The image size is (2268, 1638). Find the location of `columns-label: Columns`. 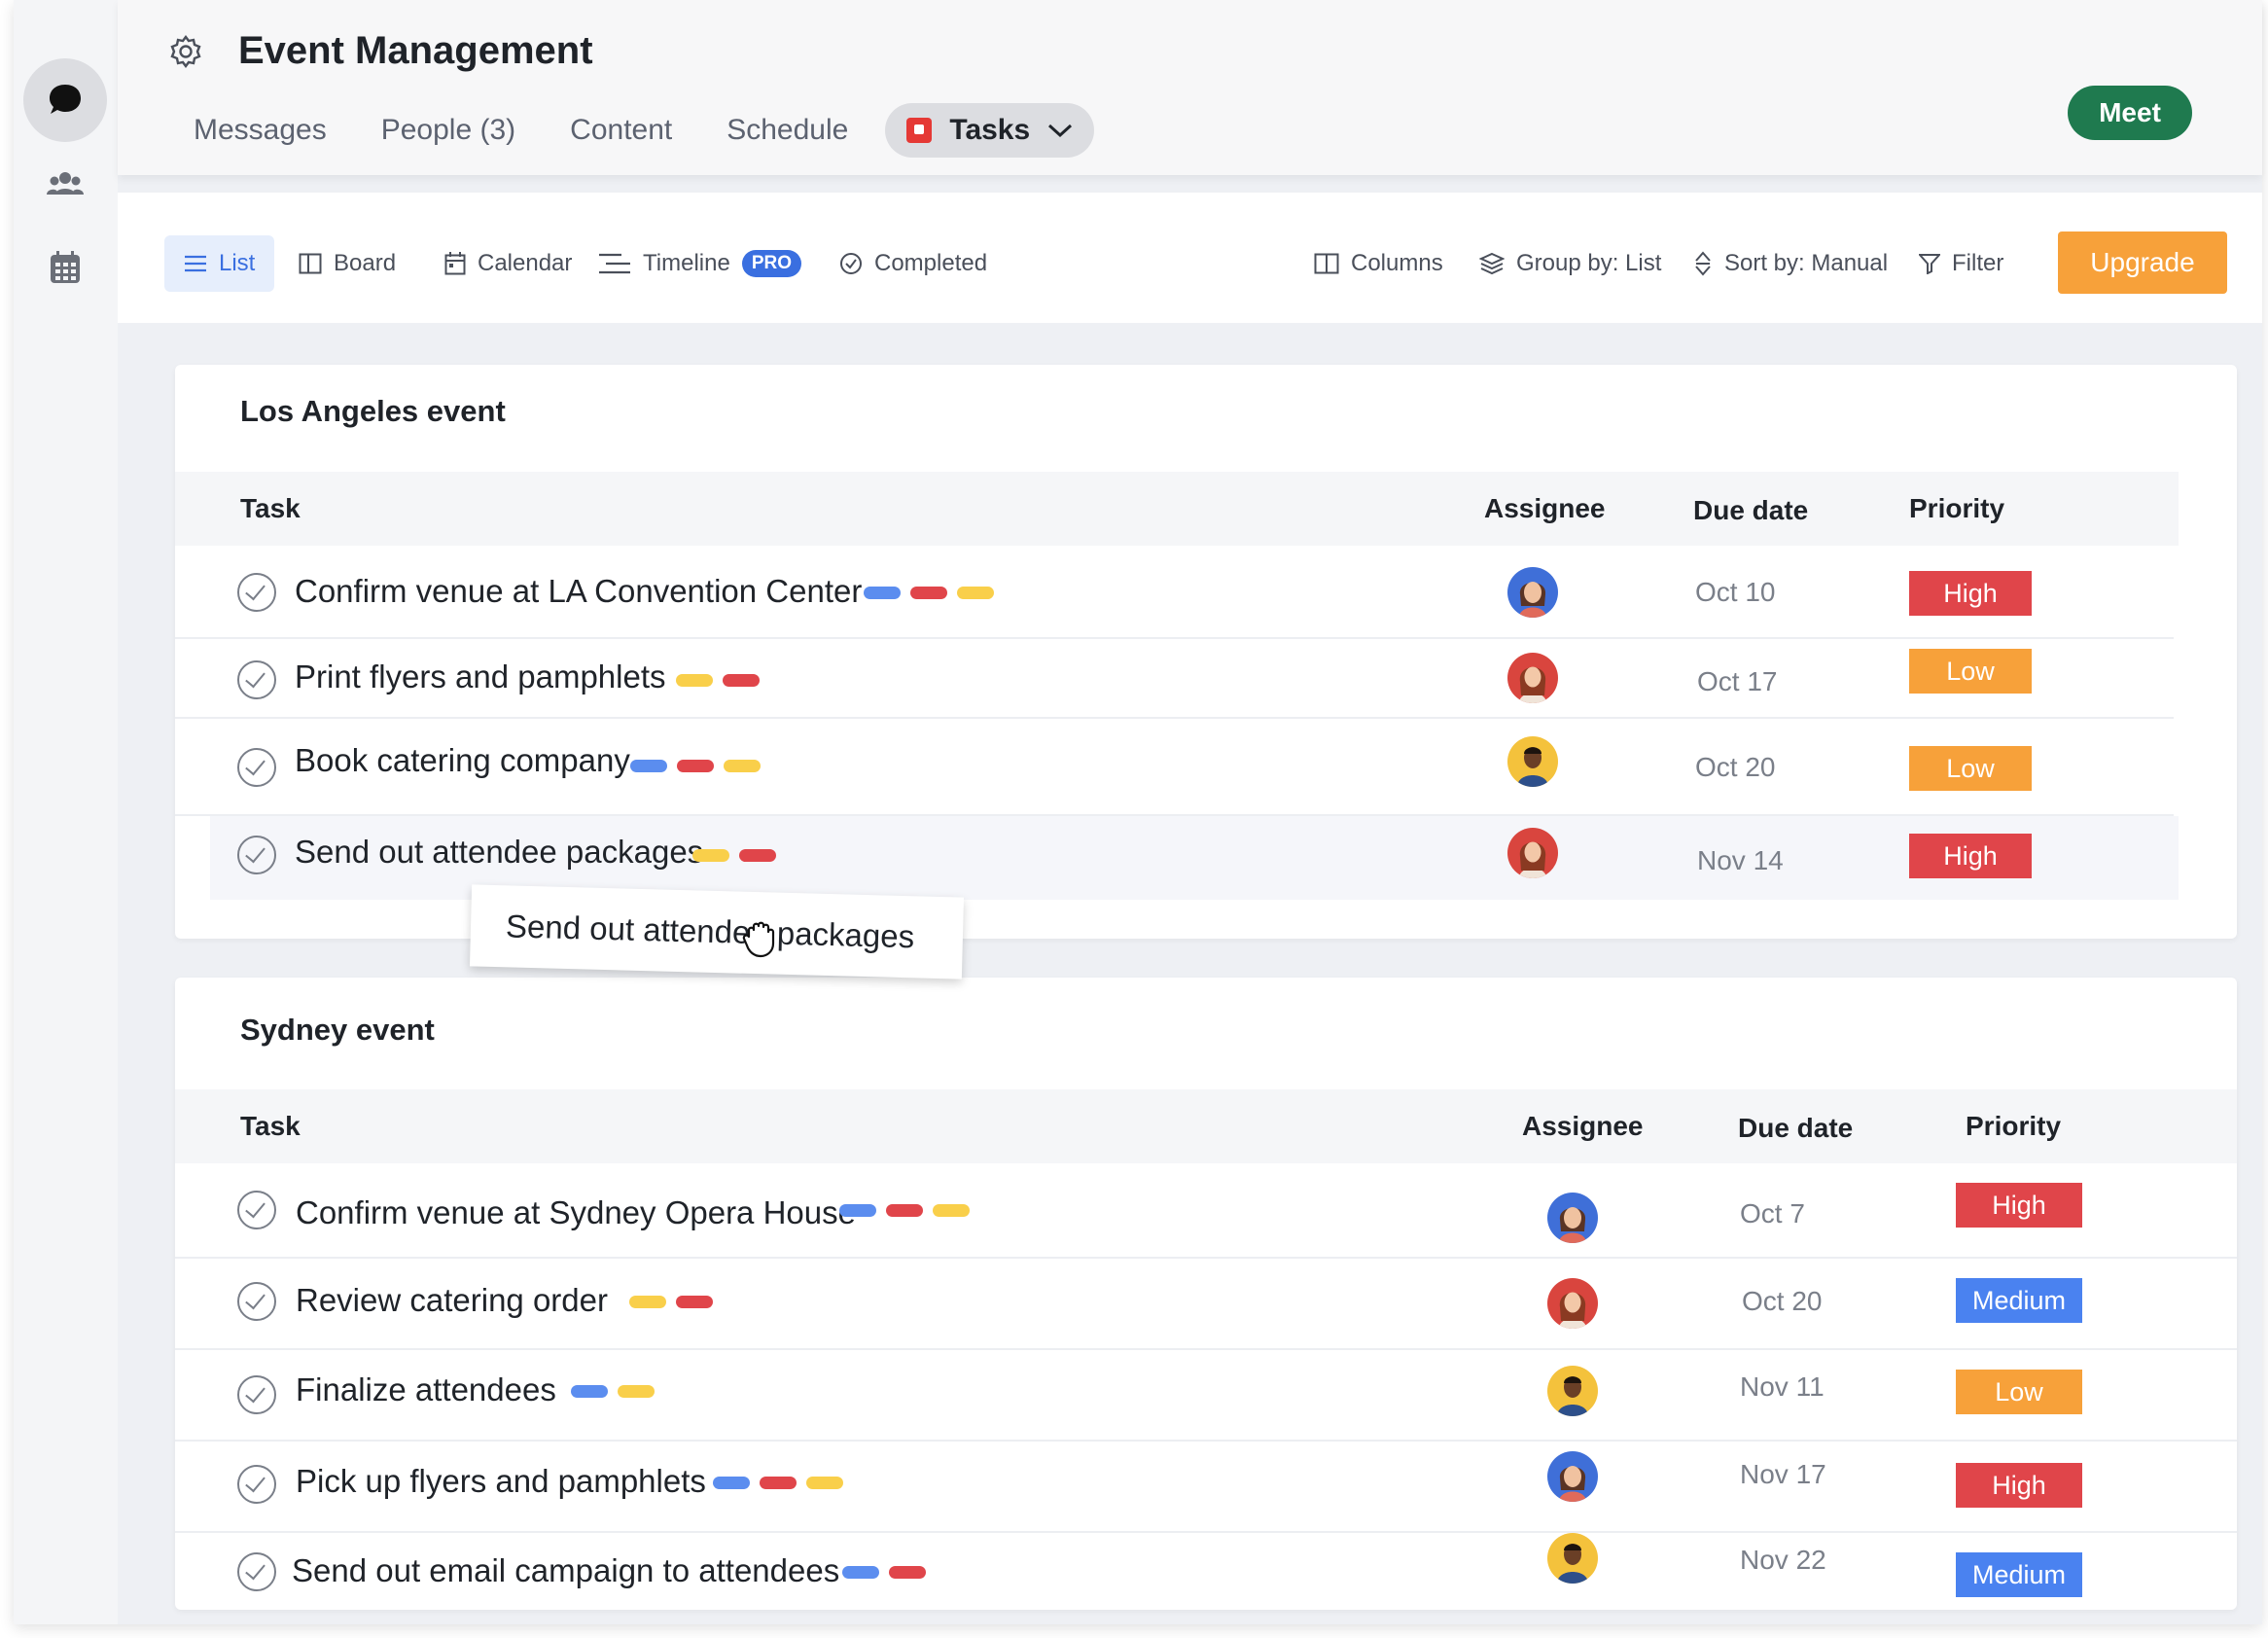

columns-label: Columns is located at coordinates (1397, 263).